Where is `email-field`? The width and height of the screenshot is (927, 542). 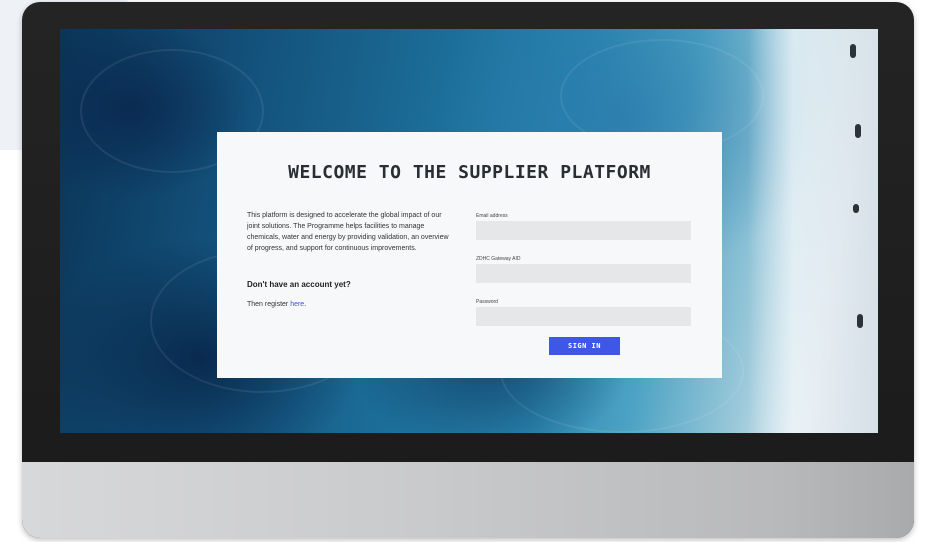
email-field is located at coordinates (583, 230).